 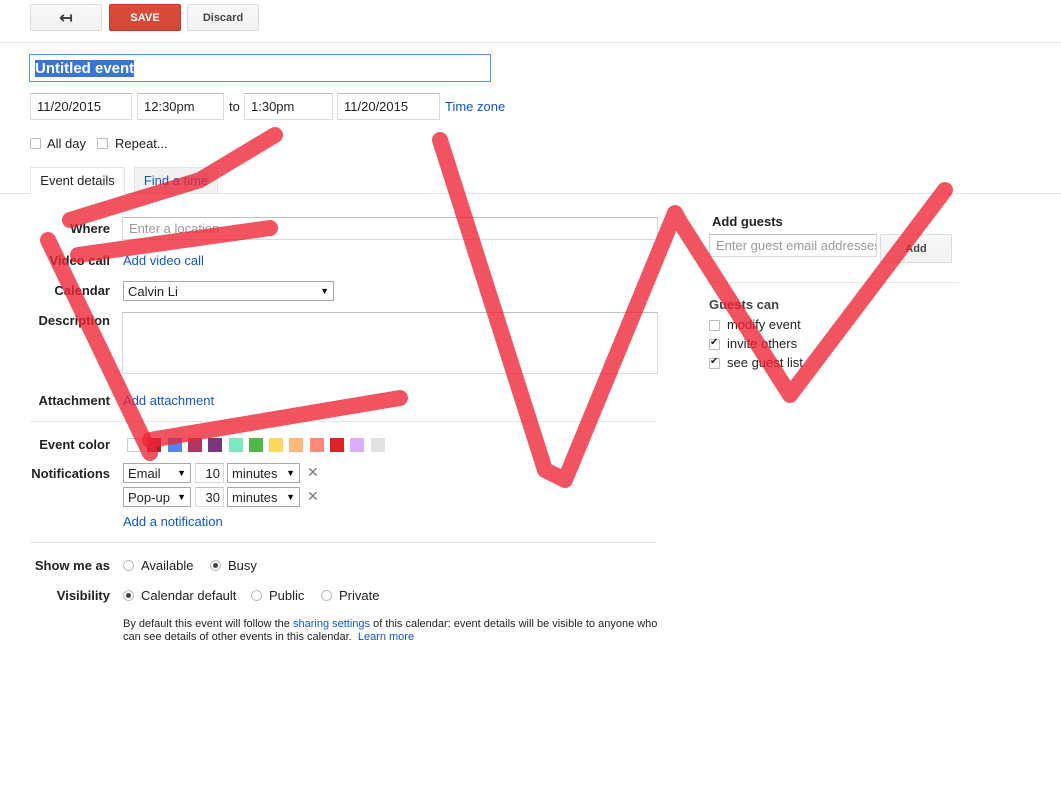 What do you see at coordinates (359, 595) in the screenshot?
I see `private-label: Private` at bounding box center [359, 595].